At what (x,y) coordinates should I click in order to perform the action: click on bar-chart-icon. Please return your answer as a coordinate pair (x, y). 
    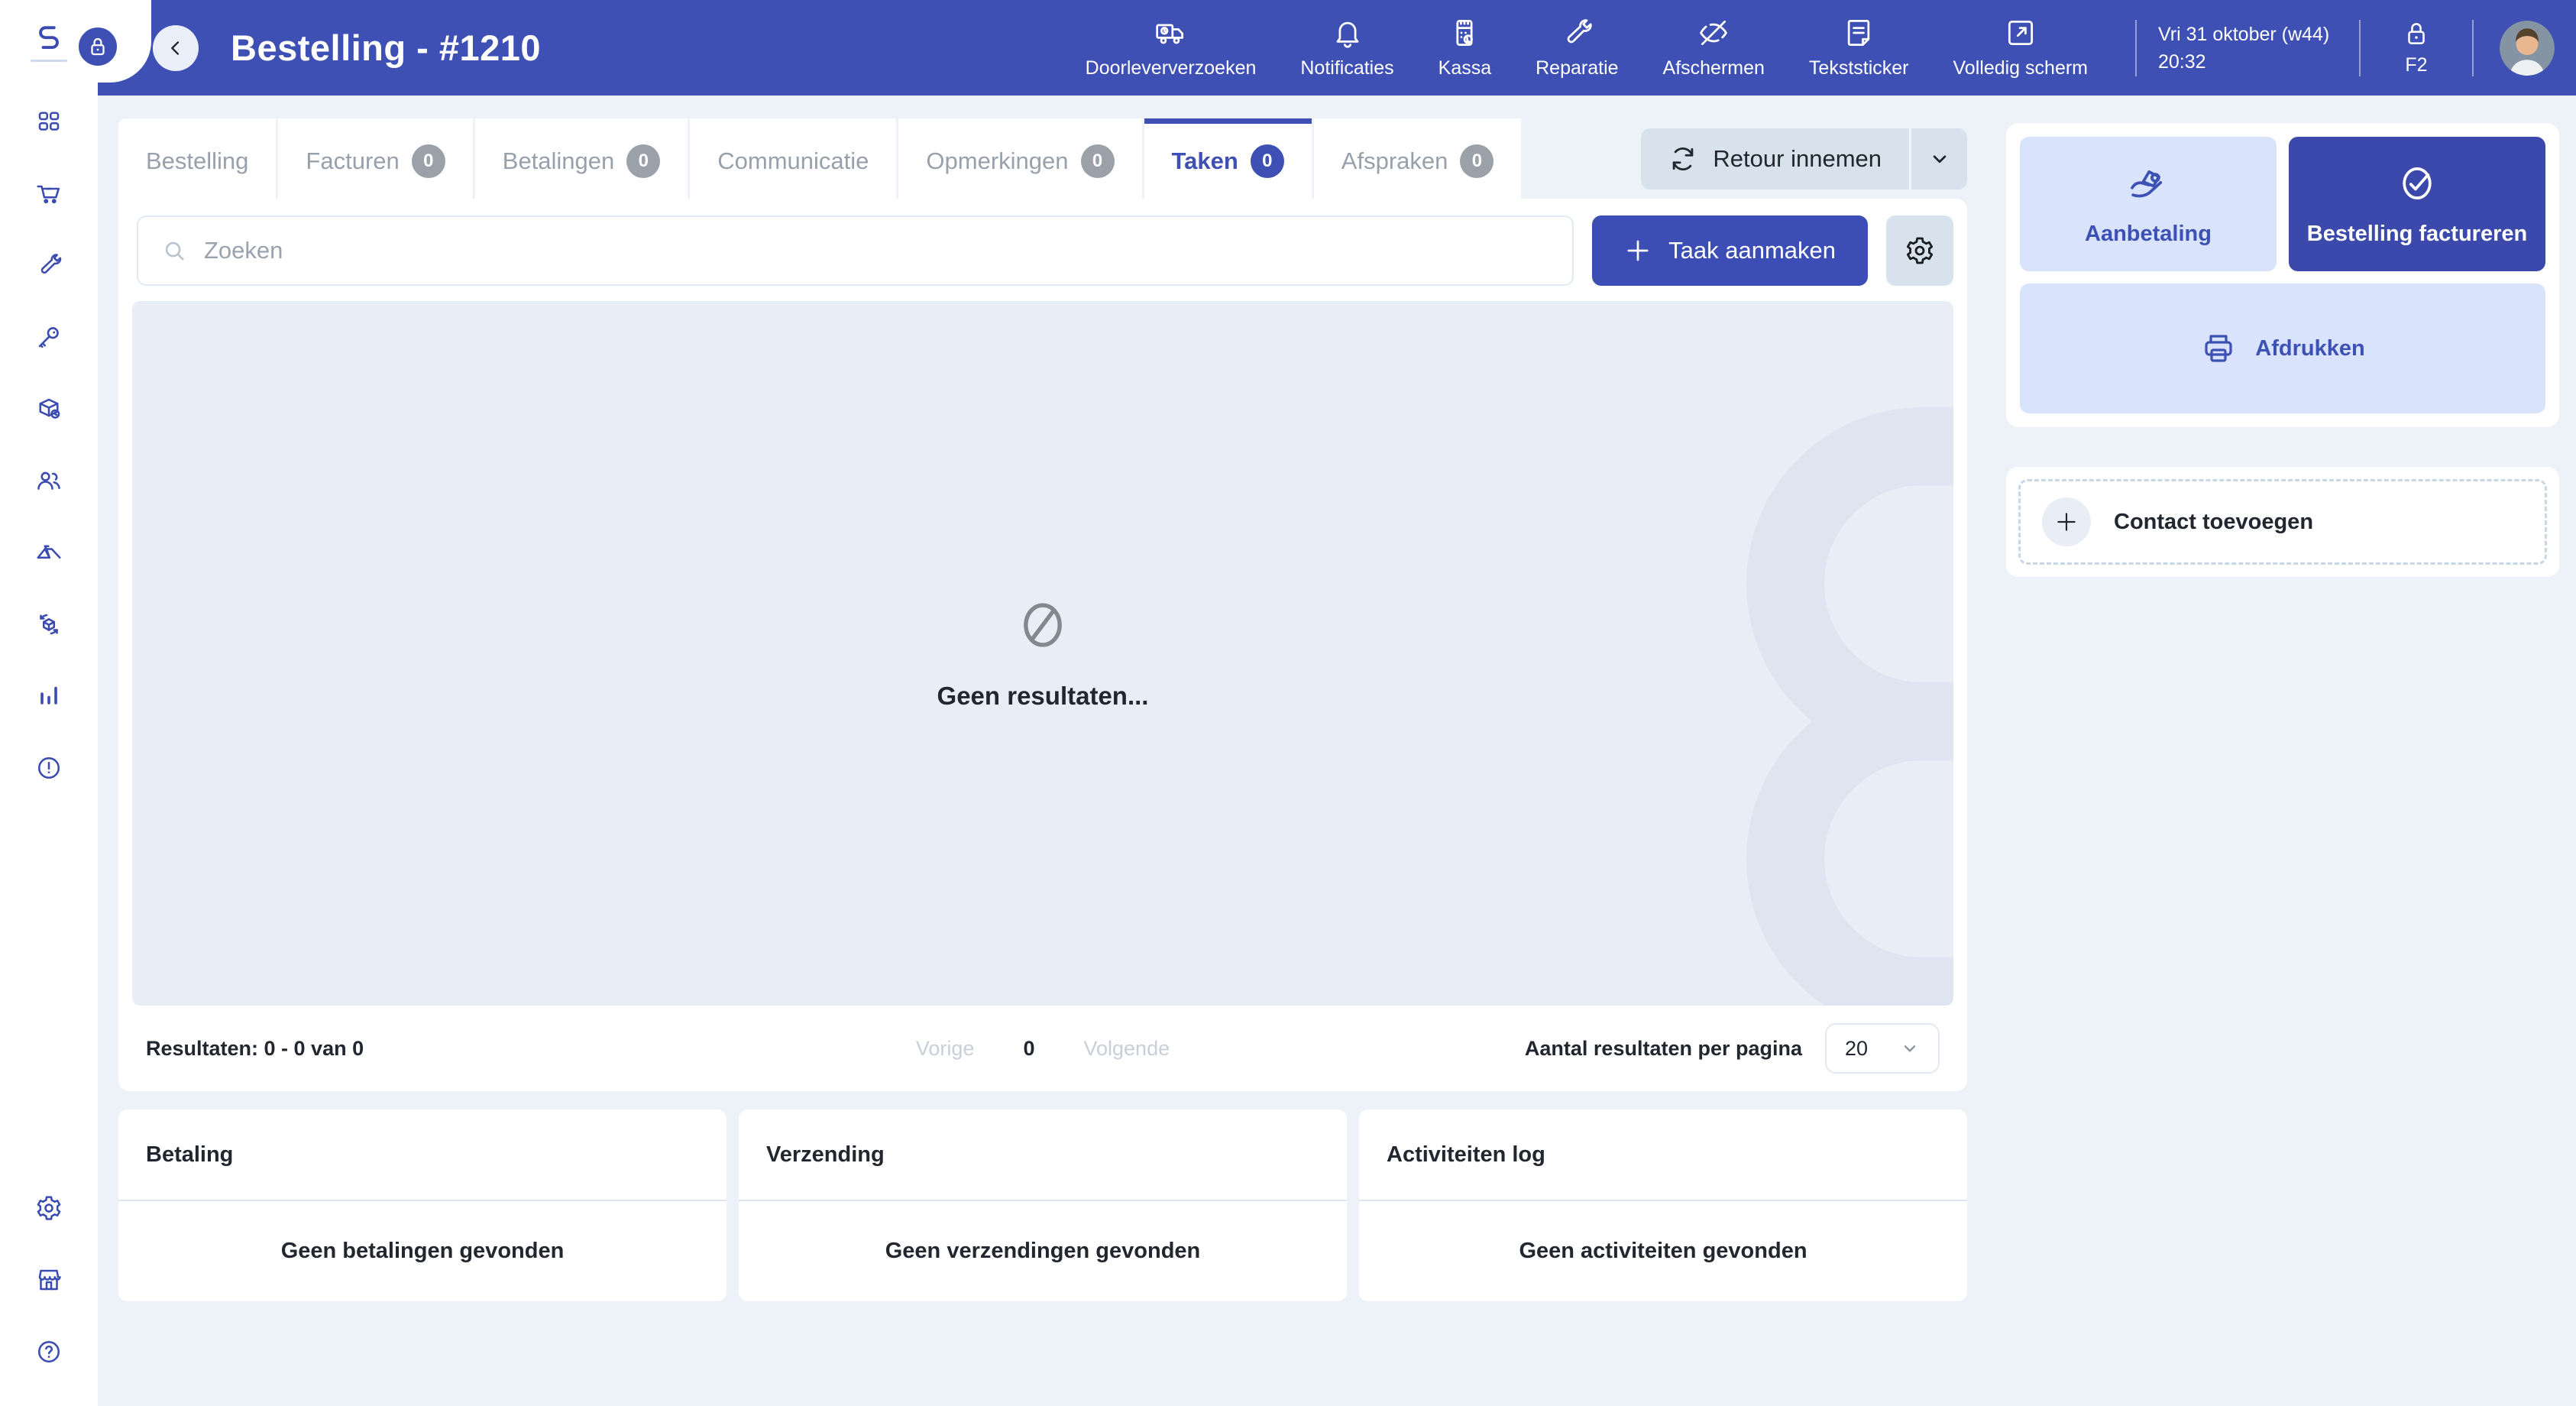
    Looking at the image, I should click on (49, 696).